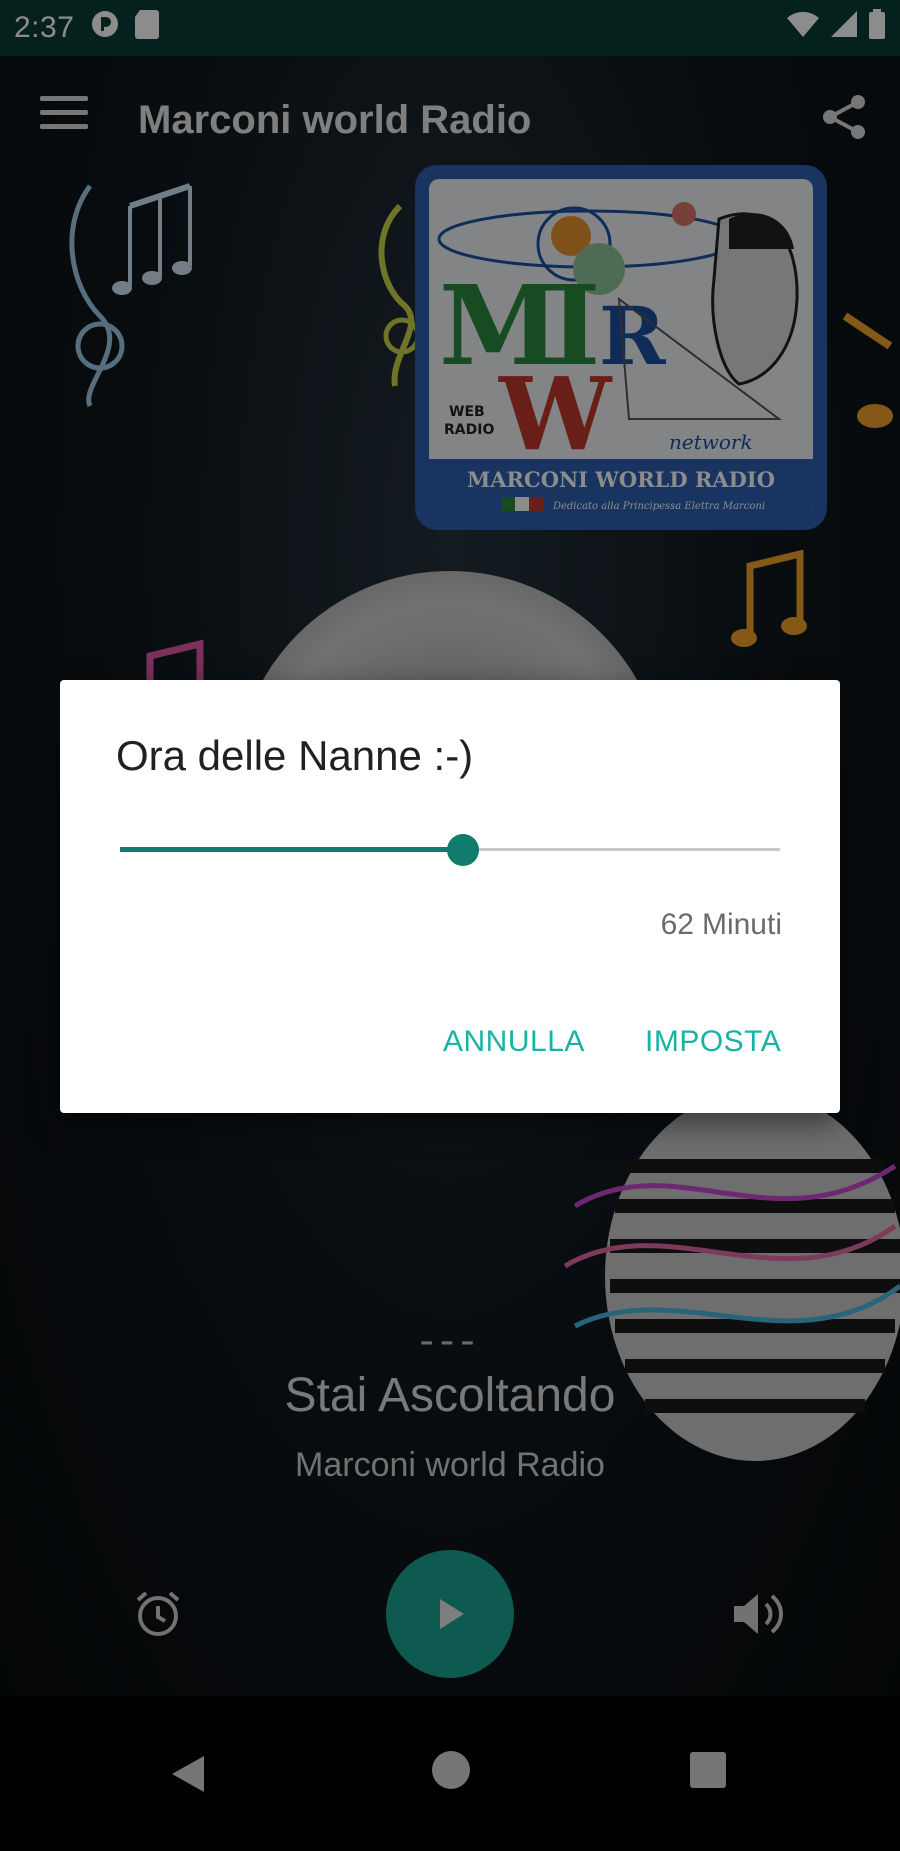  I want to click on cancel-button: ANNULLA, so click(514, 1042).